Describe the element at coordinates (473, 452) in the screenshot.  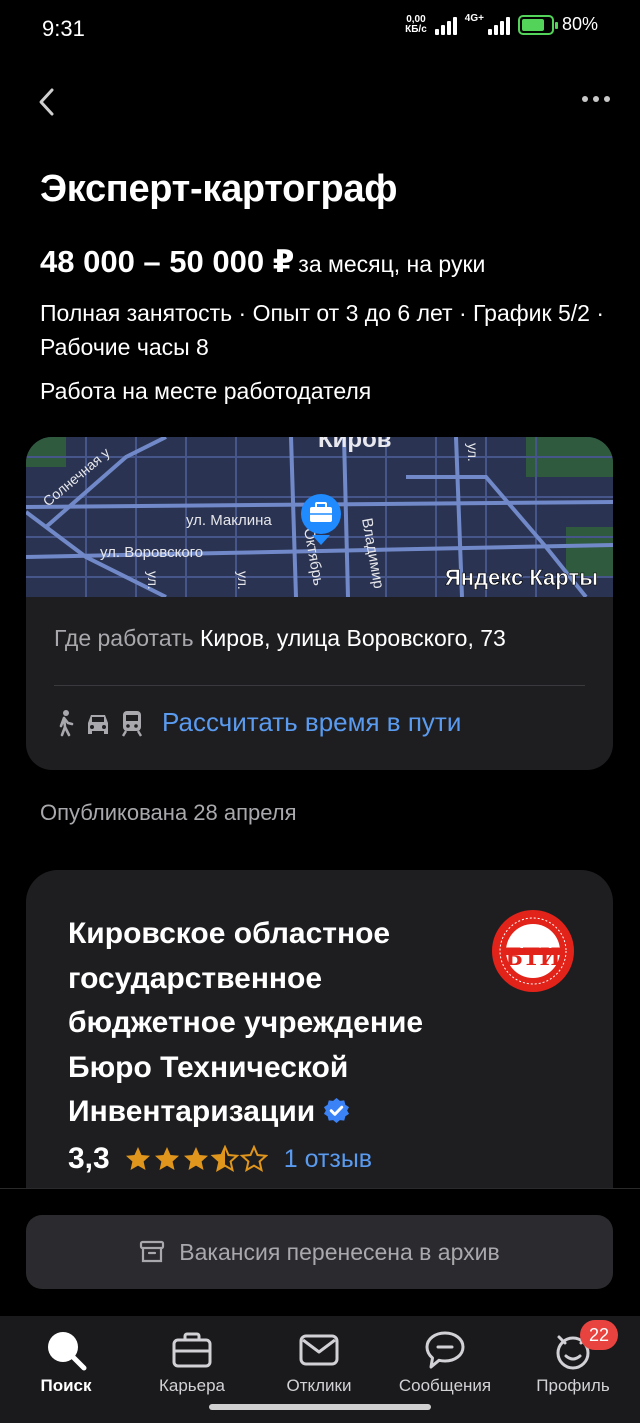
I see `map-street-ul-3: ул.` at that location.